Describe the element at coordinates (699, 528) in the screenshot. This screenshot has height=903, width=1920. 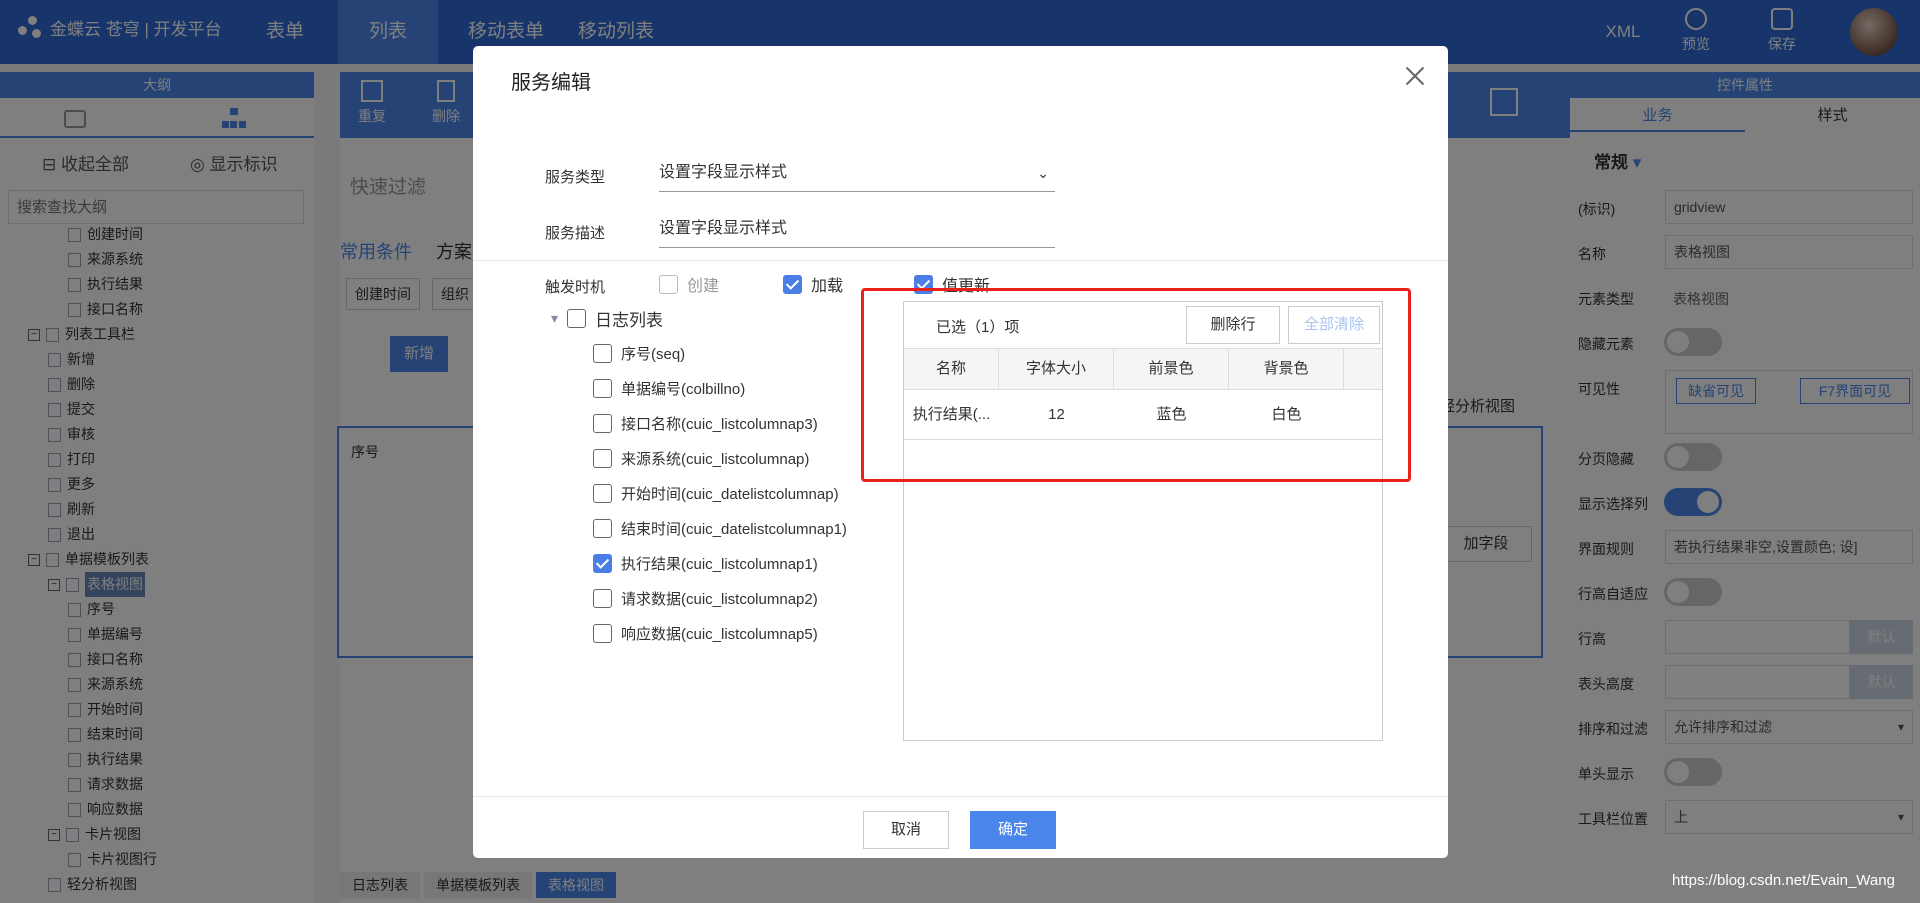
I see `field-tree-item: 结束时间(cuic_datelistcolumnap1)` at that location.